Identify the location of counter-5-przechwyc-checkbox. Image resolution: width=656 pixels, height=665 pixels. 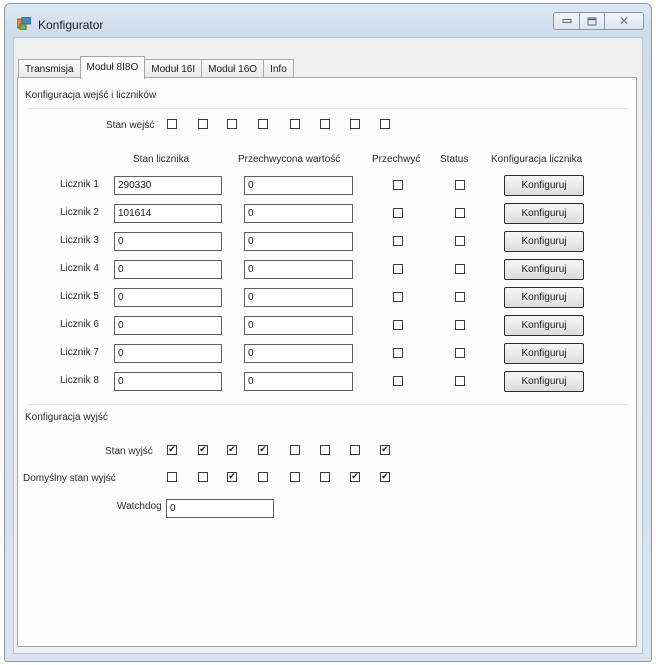
(398, 297).